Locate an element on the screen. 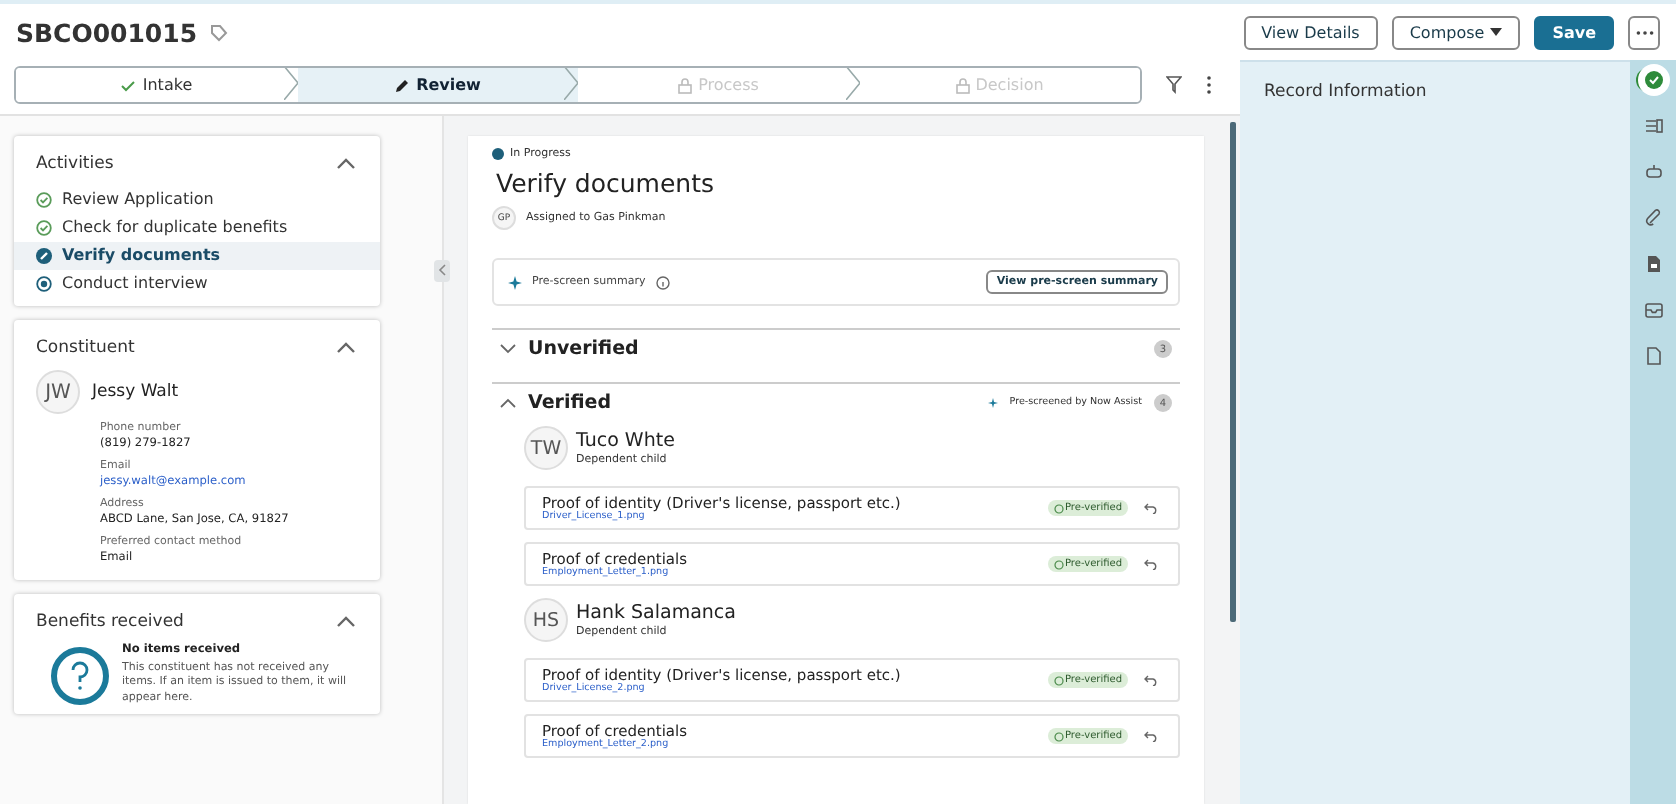  record-title: SBCO001015 is located at coordinates (107, 32).